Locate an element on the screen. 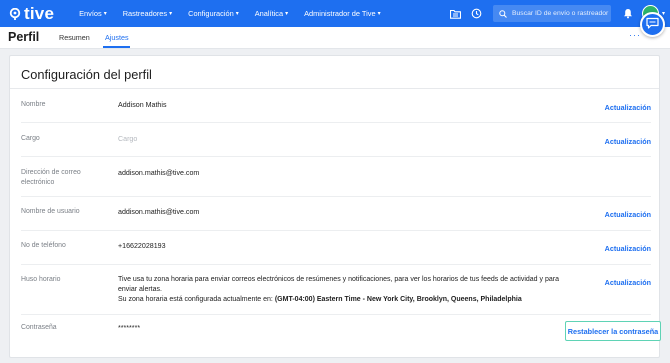 Image resolution: width=670 pixels, height=363 pixels. row-password: Contraseña ******** is located at coordinates (336, 335).